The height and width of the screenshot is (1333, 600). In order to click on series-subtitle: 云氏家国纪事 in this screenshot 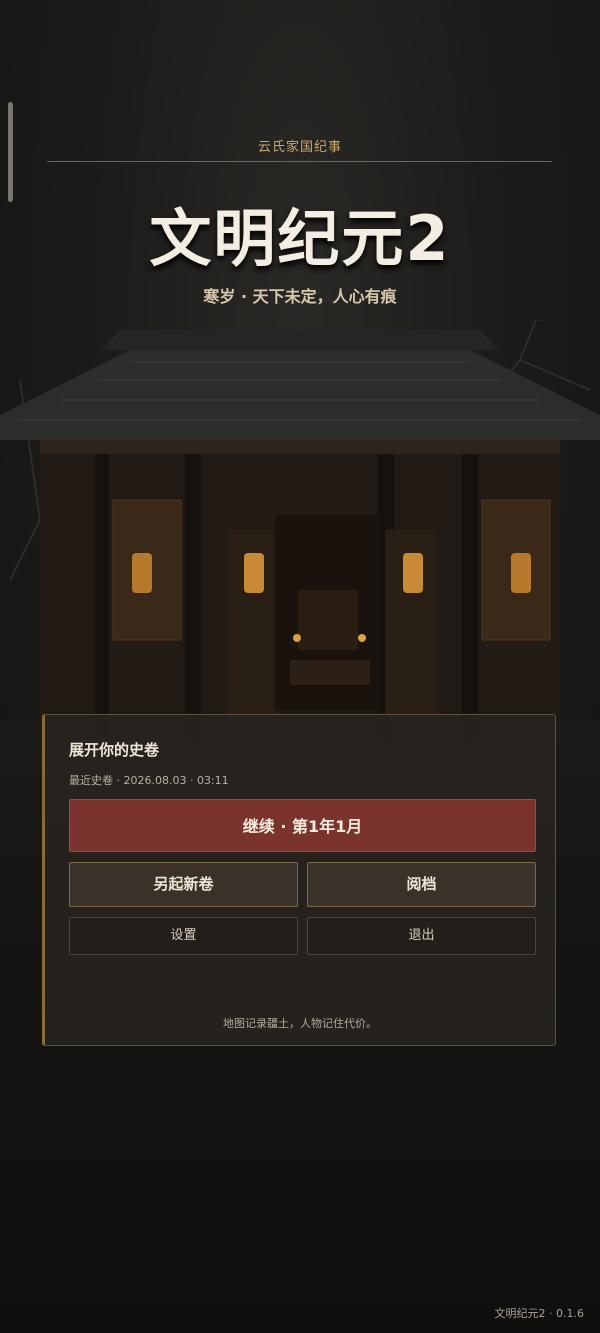, I will do `click(299, 147)`.